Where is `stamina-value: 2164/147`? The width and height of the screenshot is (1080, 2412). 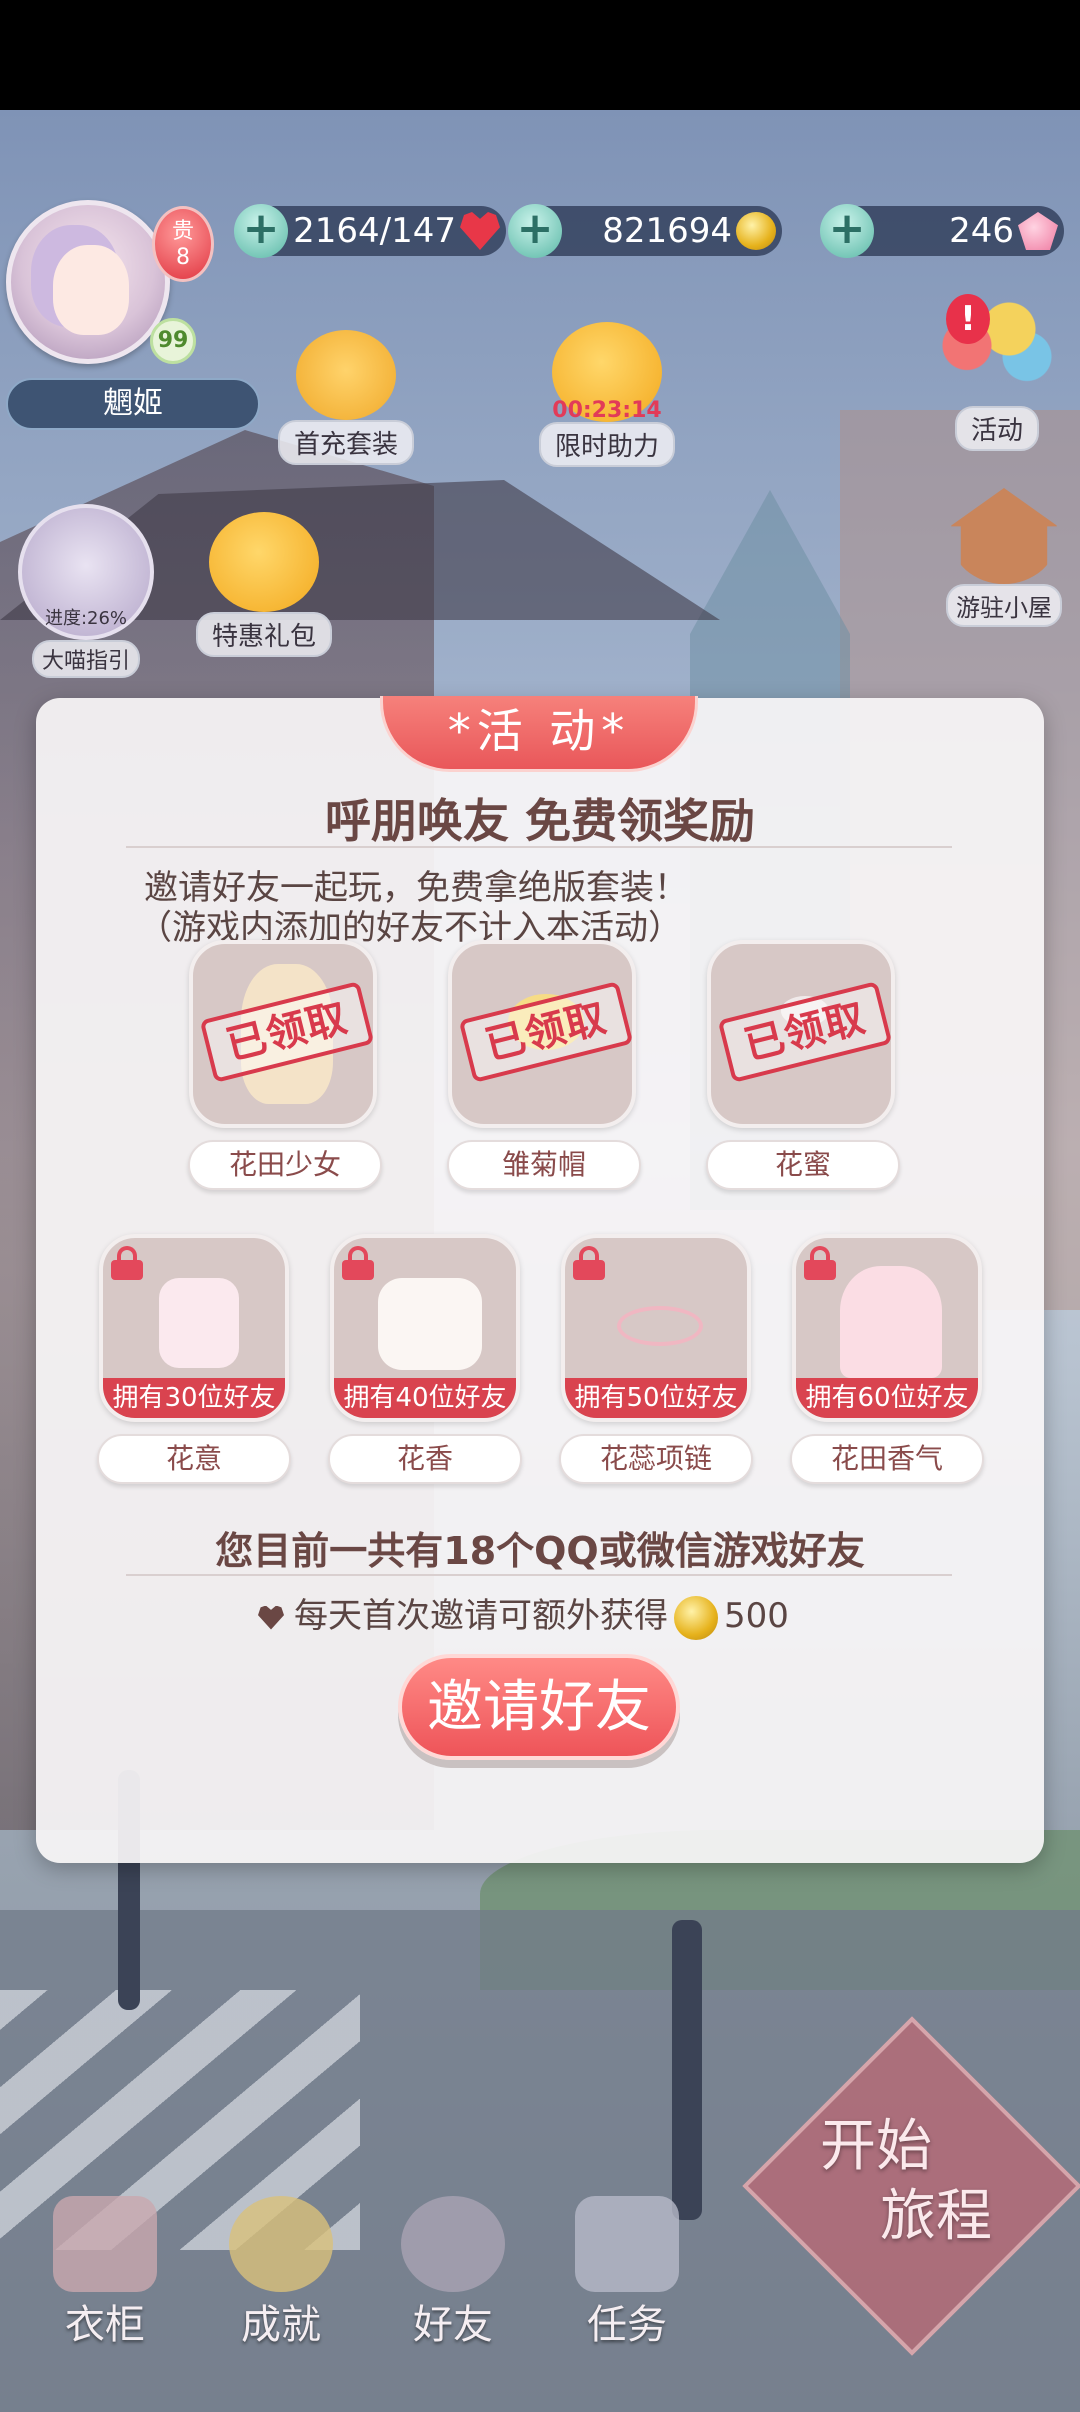 stamina-value: 2164/147 is located at coordinates (374, 231).